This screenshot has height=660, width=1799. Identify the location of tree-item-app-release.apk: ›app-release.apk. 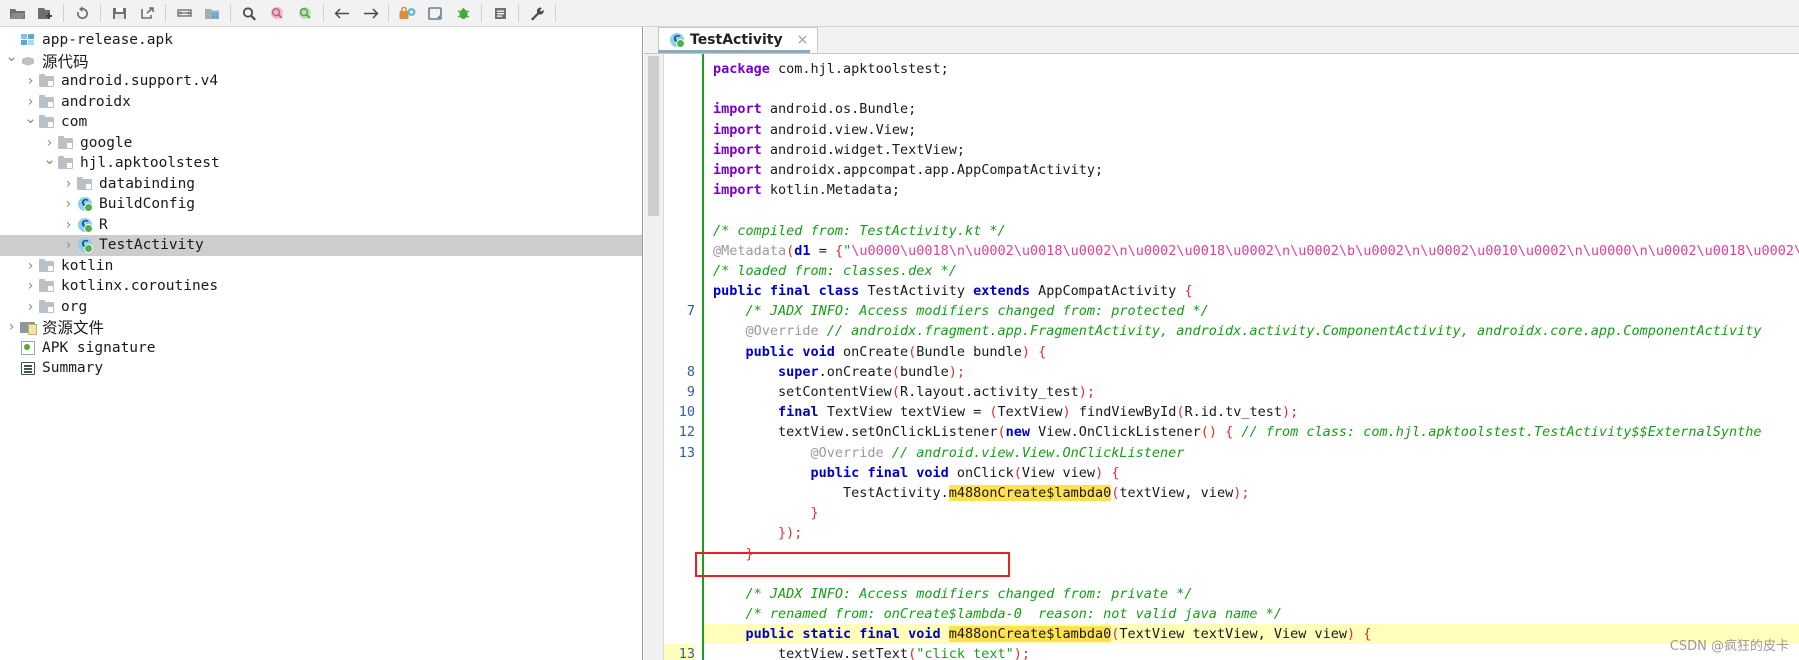
(321, 40).